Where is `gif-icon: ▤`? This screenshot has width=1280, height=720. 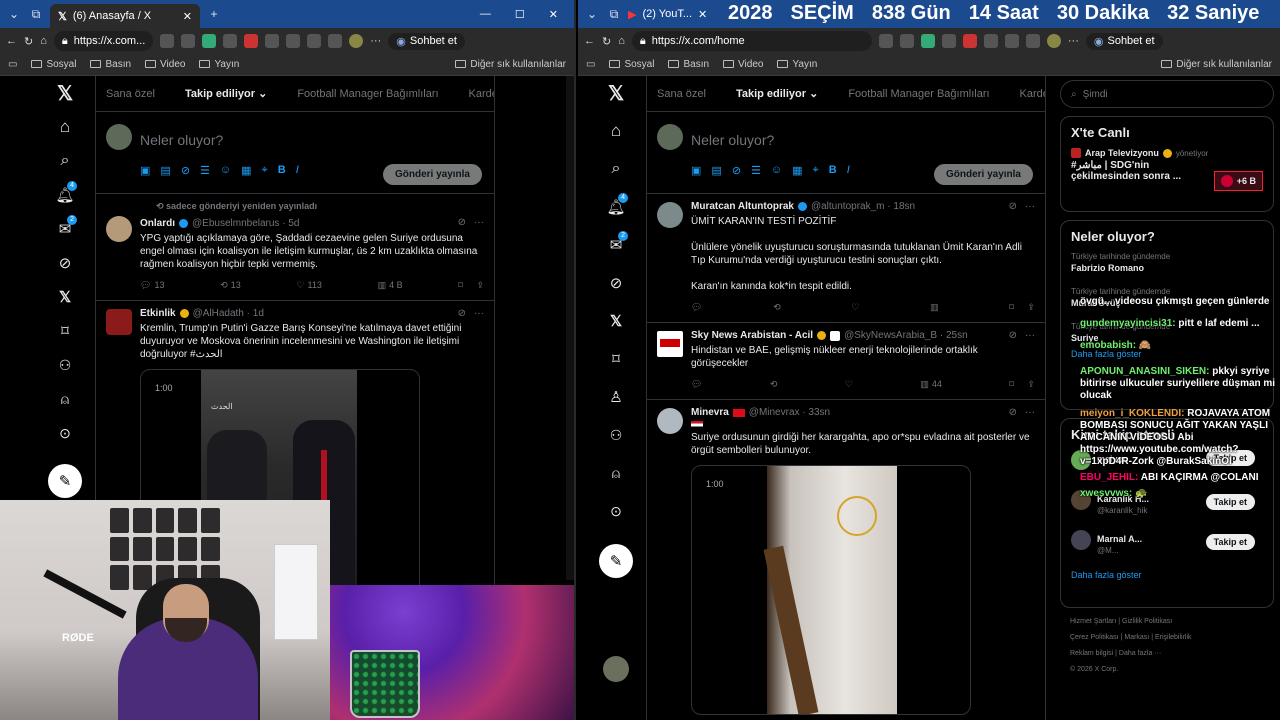 gif-icon: ▤ is located at coordinates (716, 170).